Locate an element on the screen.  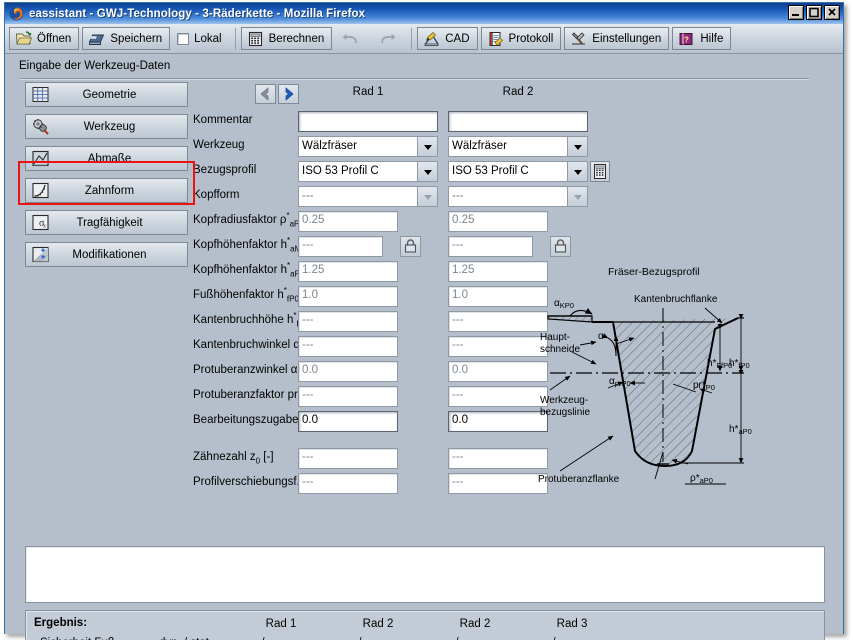
maximize-button is located at coordinates (814, 12).